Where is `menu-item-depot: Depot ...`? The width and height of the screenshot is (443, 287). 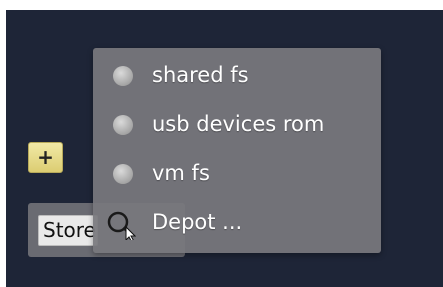 menu-item-depot: Depot ... is located at coordinates (237, 223).